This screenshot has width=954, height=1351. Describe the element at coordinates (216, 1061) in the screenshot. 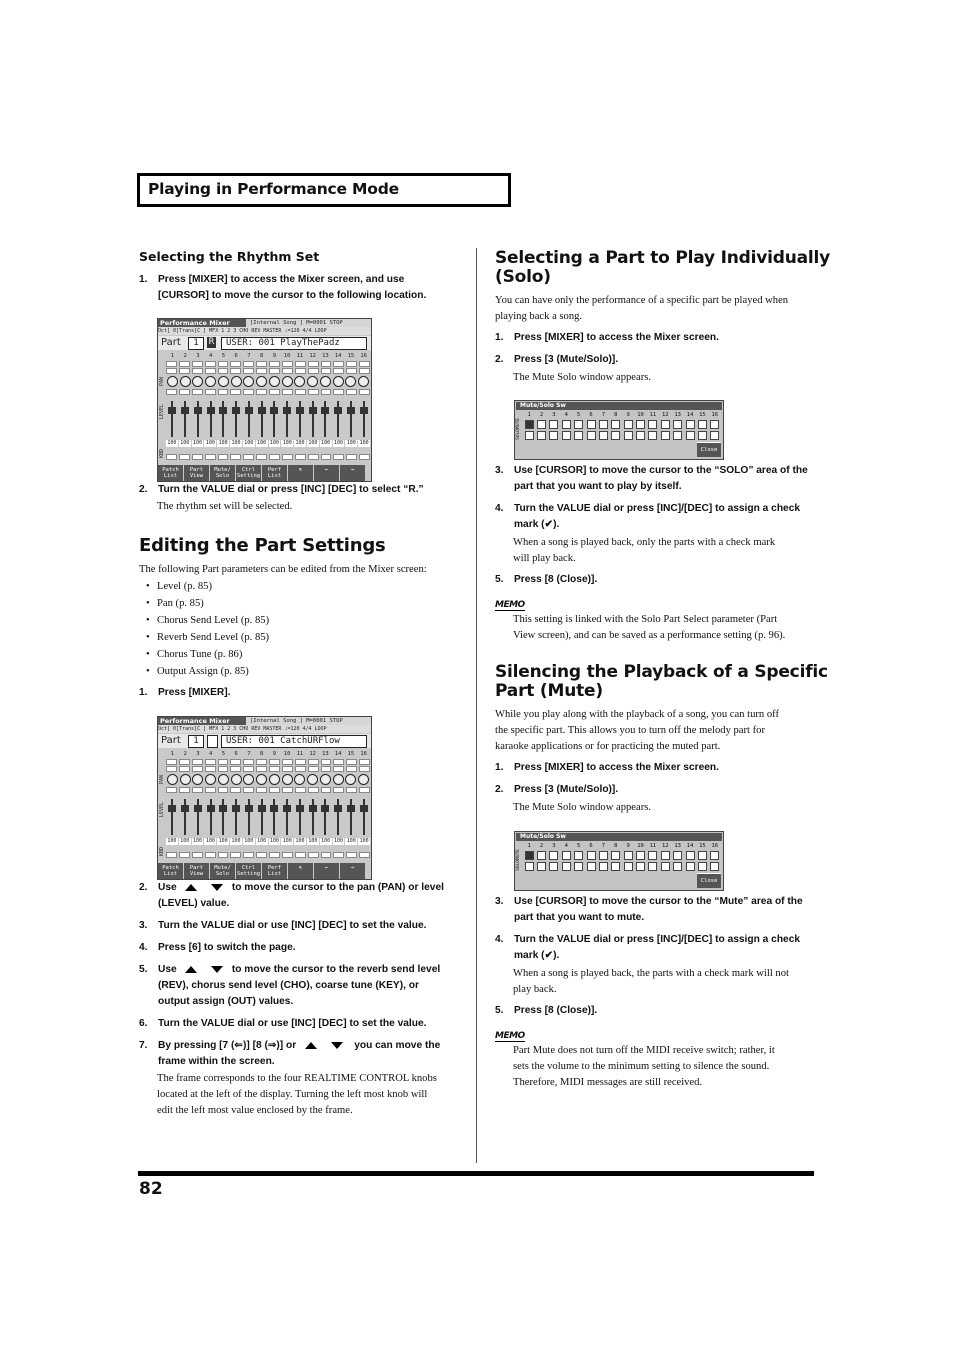

I see `step-text-2: frame within the screen.` at that location.